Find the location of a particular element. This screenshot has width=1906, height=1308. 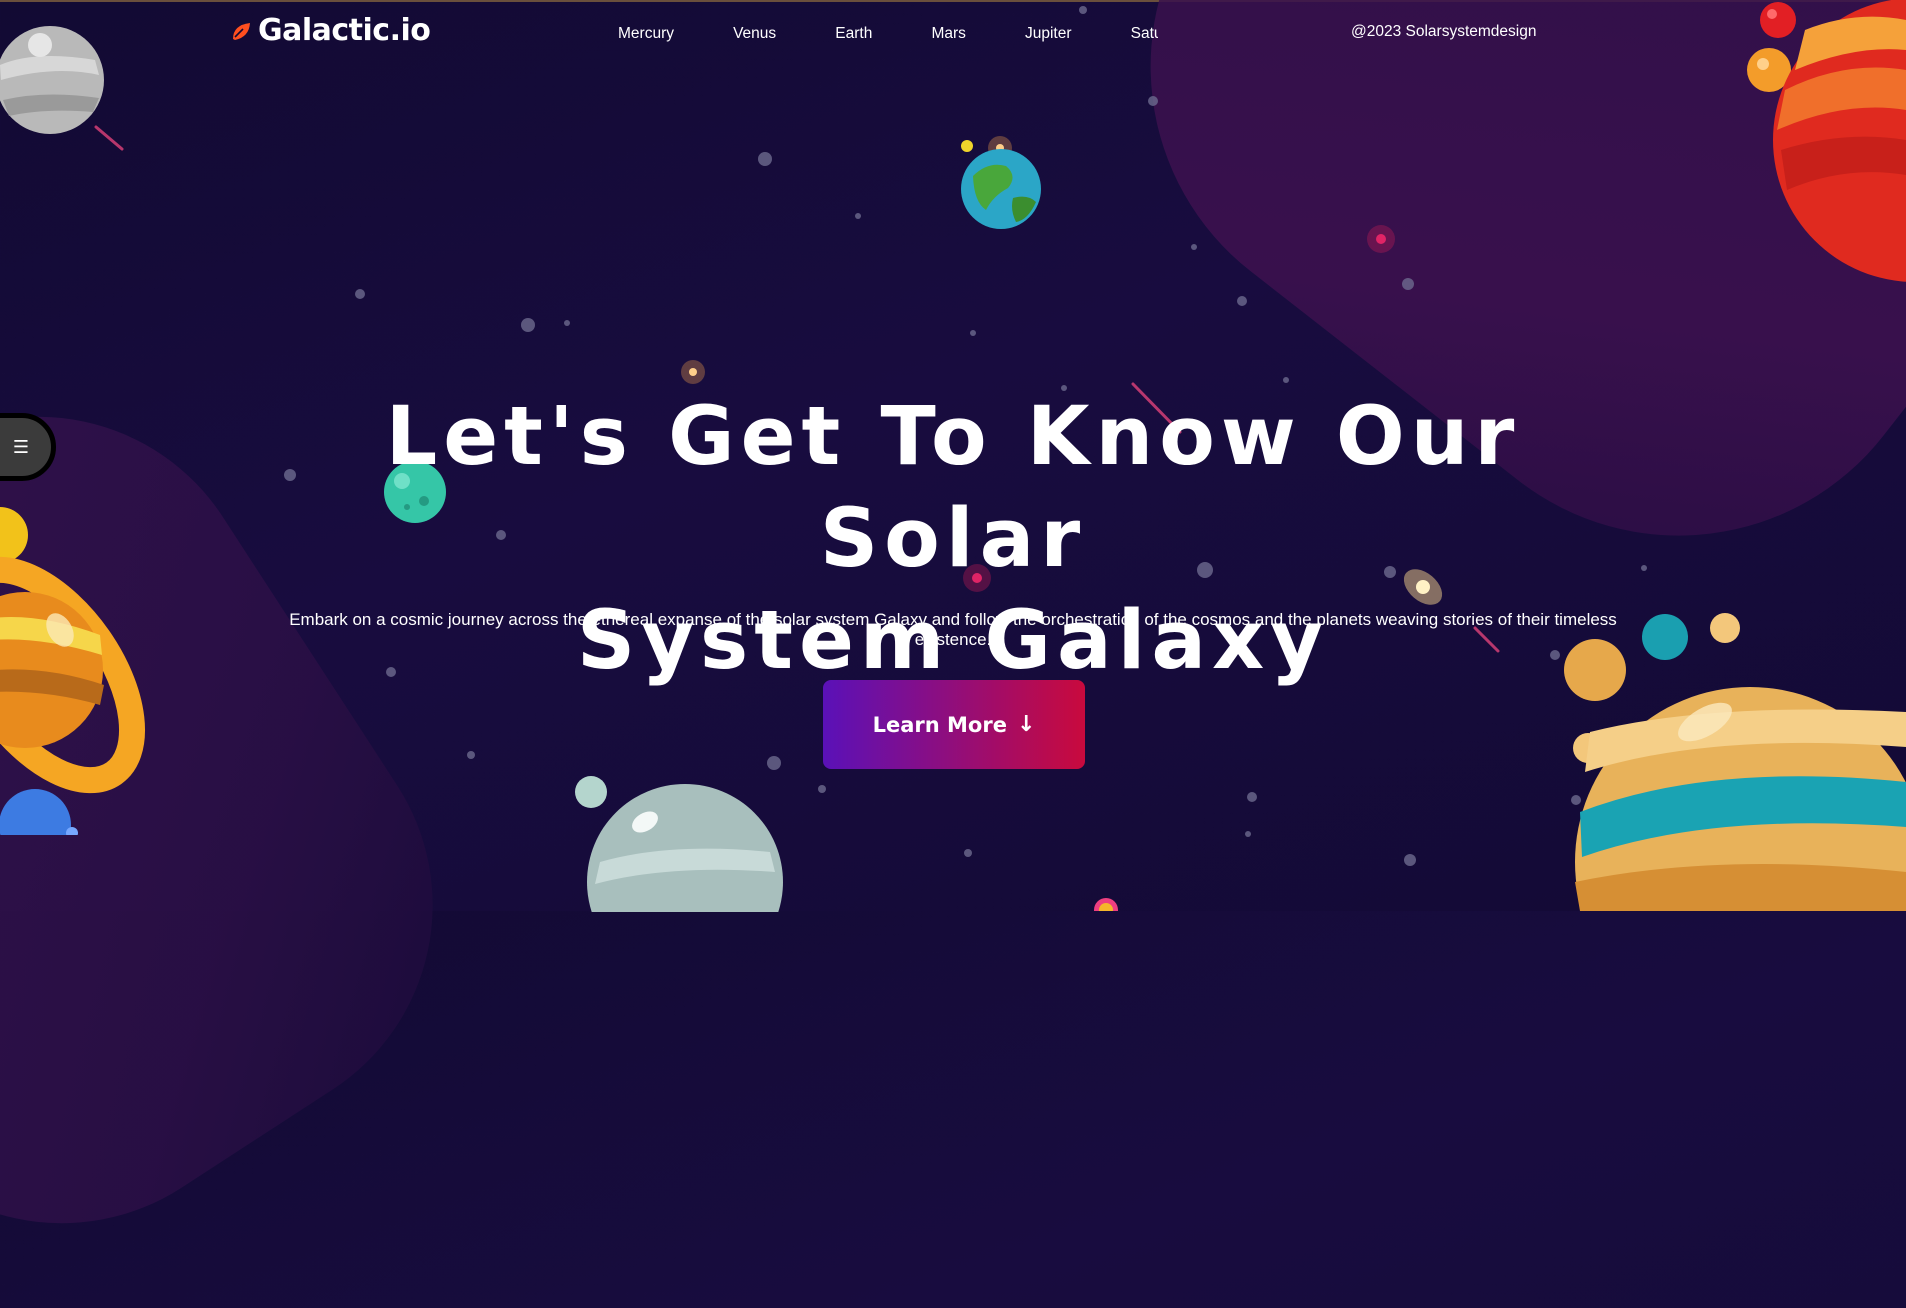

learn-more-label: Learn More is located at coordinates (939, 724).